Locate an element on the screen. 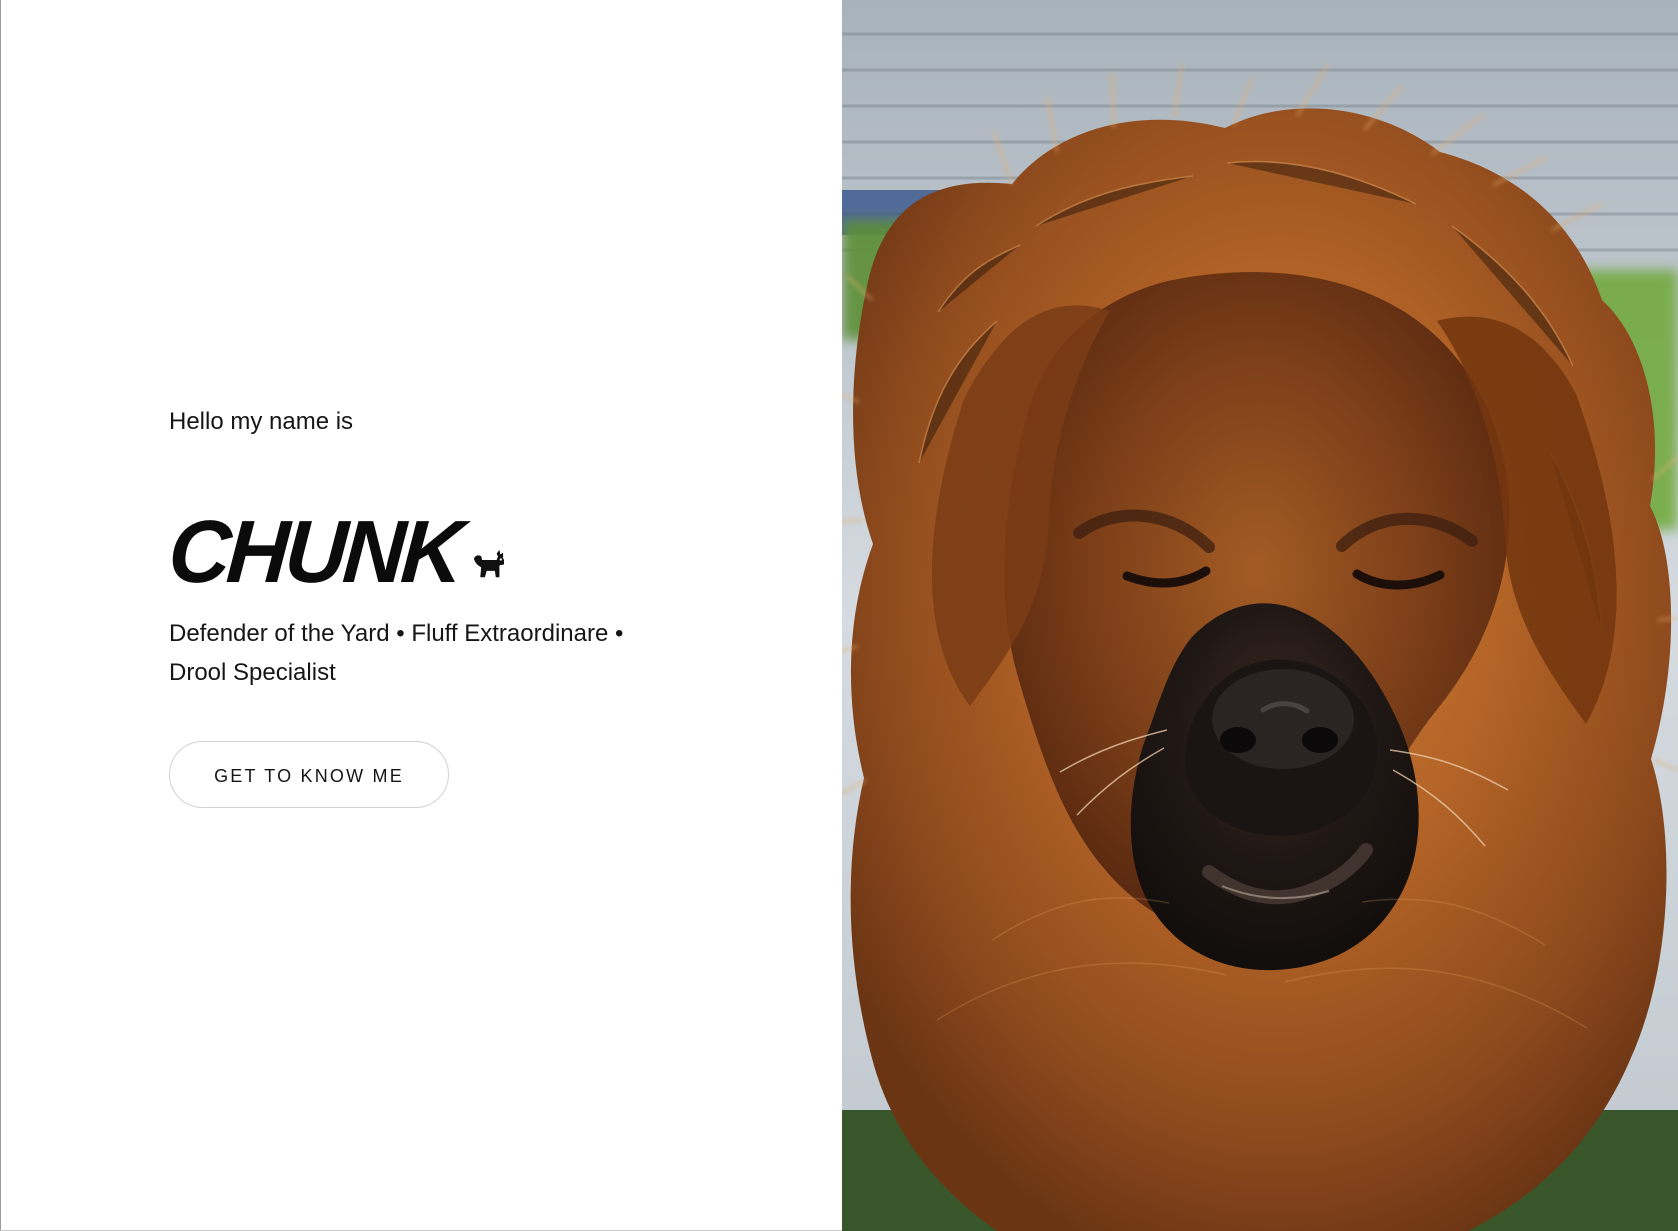 The height and width of the screenshot is (1231, 1678). dog-name-heading: CHUNK is located at coordinates (335, 548).